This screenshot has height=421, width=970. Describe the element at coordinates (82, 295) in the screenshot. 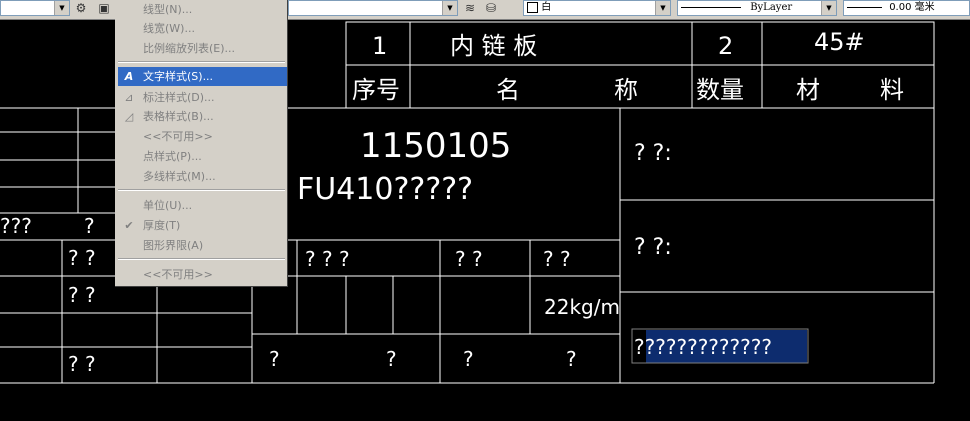

I see `q-pair-b: ? ?` at that location.